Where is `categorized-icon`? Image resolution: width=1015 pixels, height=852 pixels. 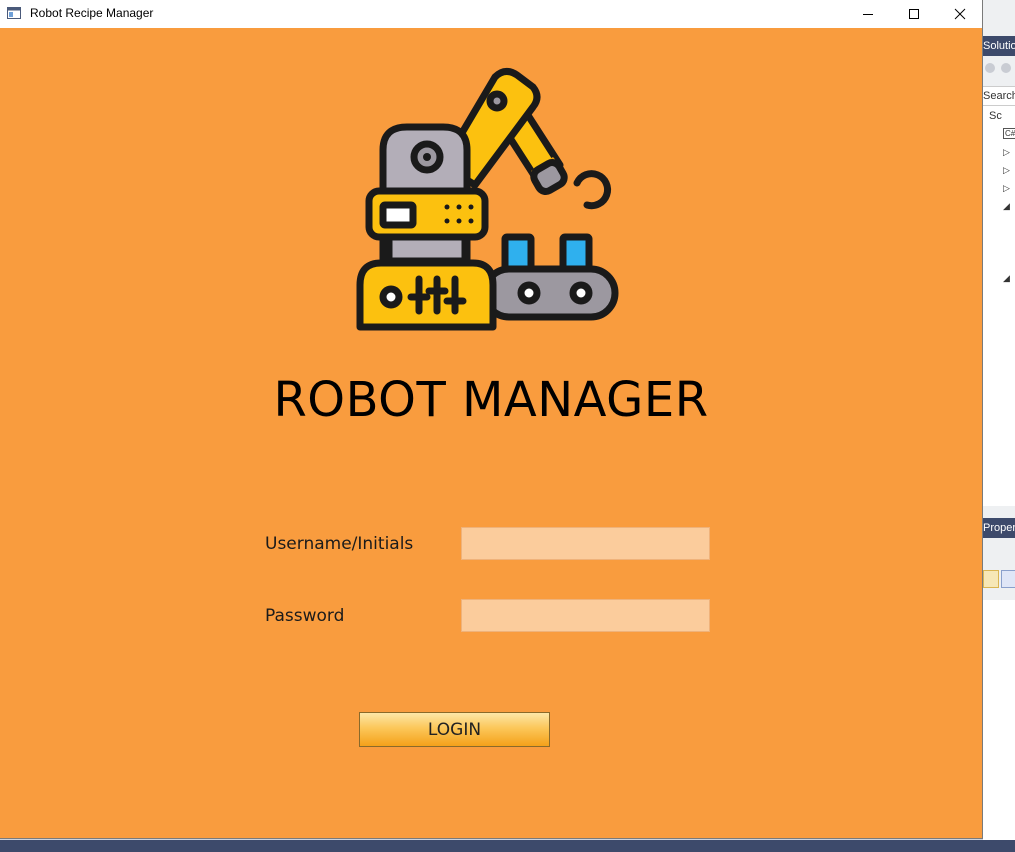 categorized-icon is located at coordinates (991, 579).